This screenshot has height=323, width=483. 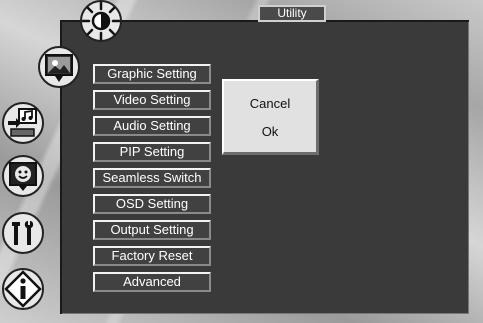 I want to click on face-icon, so click(x=23, y=176).